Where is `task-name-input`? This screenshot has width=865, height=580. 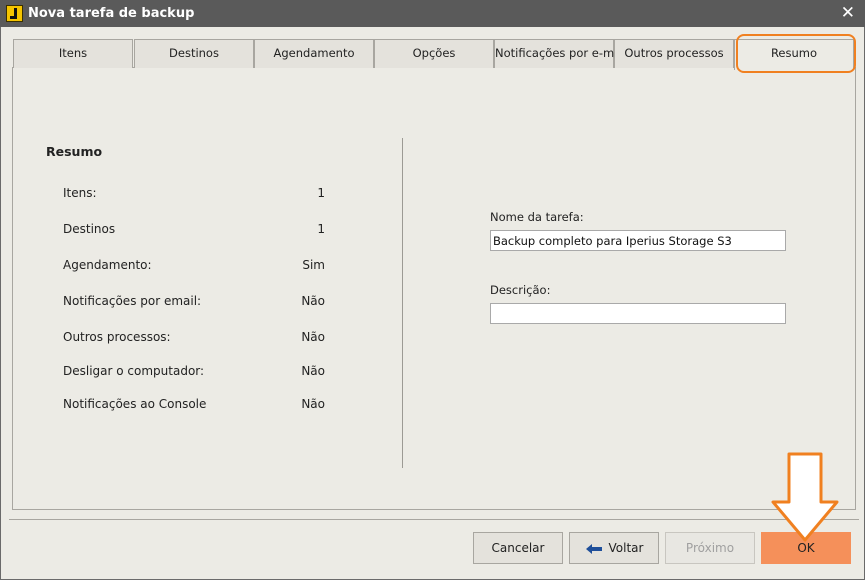
task-name-input is located at coordinates (638, 240).